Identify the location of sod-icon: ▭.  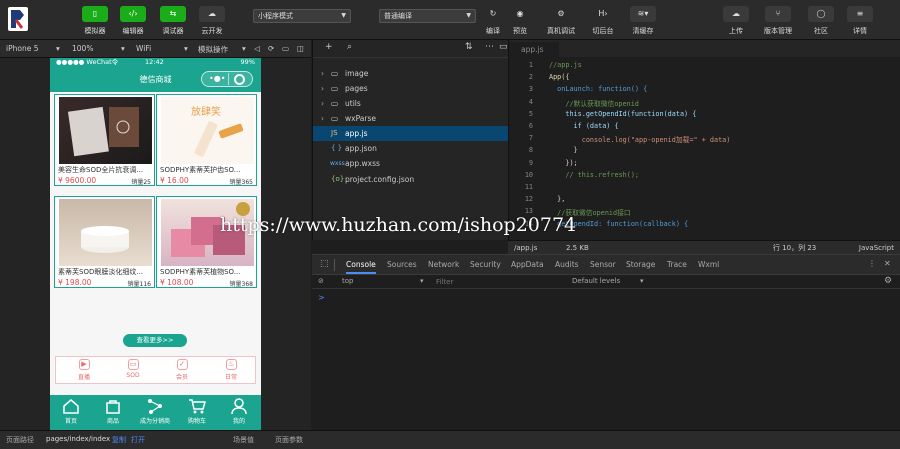
(133, 364).